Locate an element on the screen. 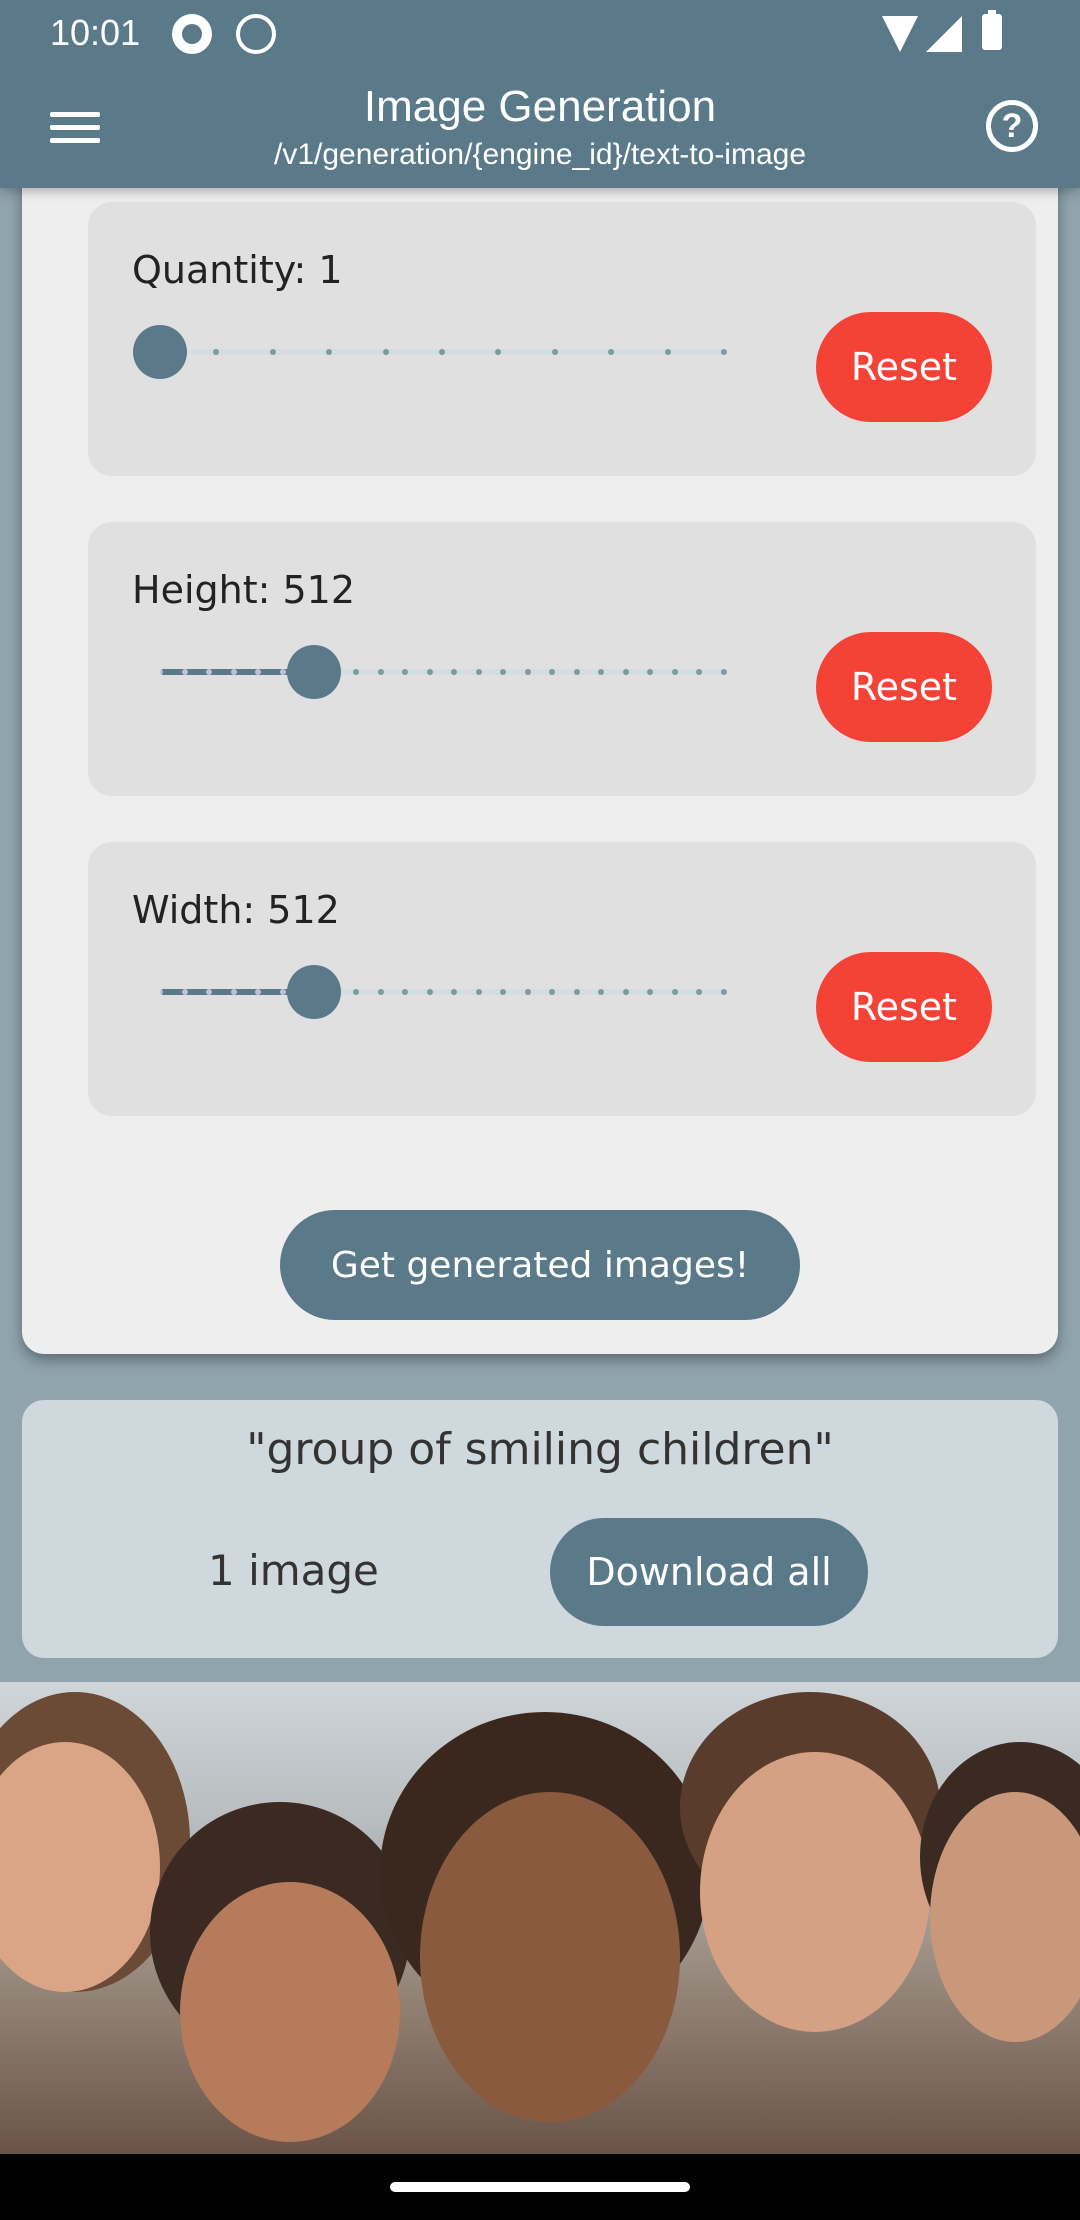 The width and height of the screenshot is (1080, 2220). image-count: 1 image is located at coordinates (293, 1570).